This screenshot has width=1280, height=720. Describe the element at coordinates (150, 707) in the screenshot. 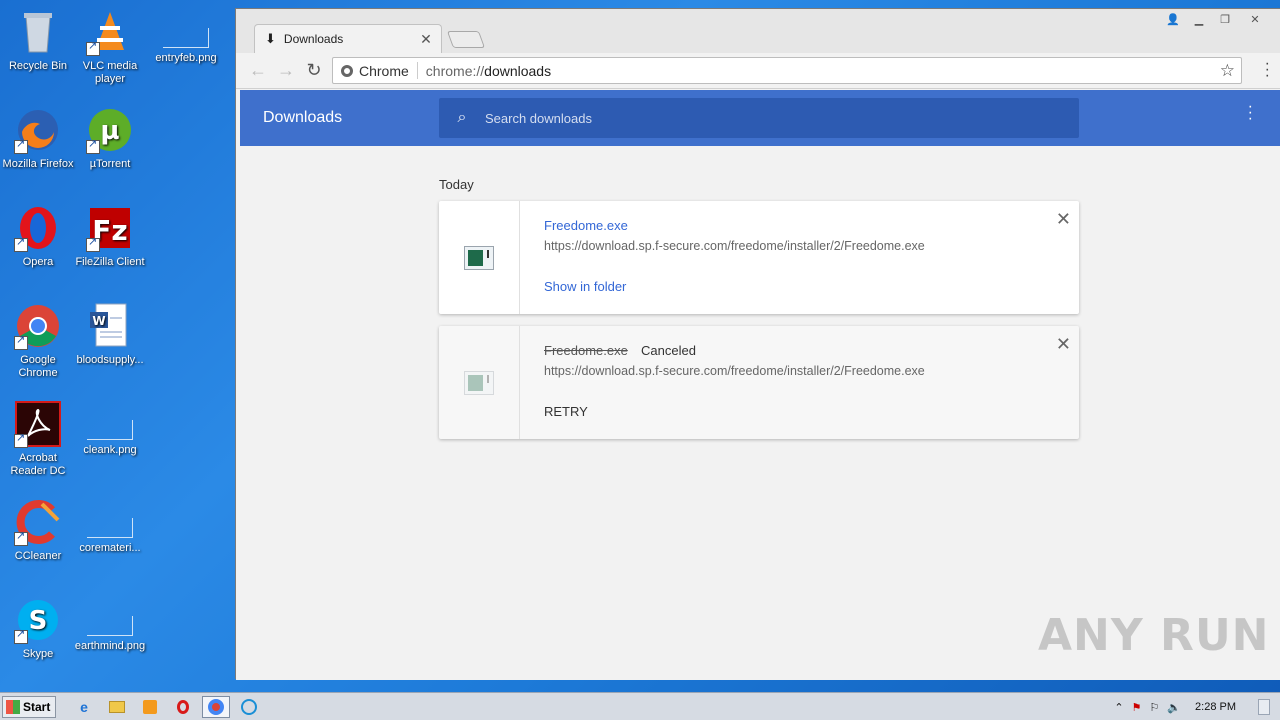

I see `media-player-icon` at that location.